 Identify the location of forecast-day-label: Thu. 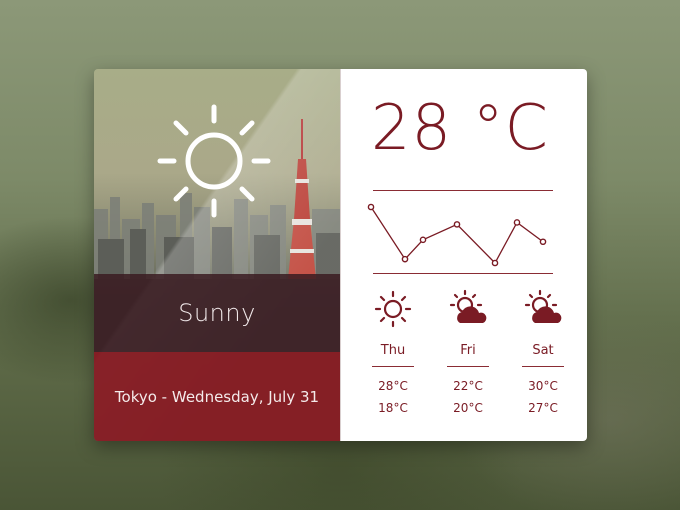
(393, 350).